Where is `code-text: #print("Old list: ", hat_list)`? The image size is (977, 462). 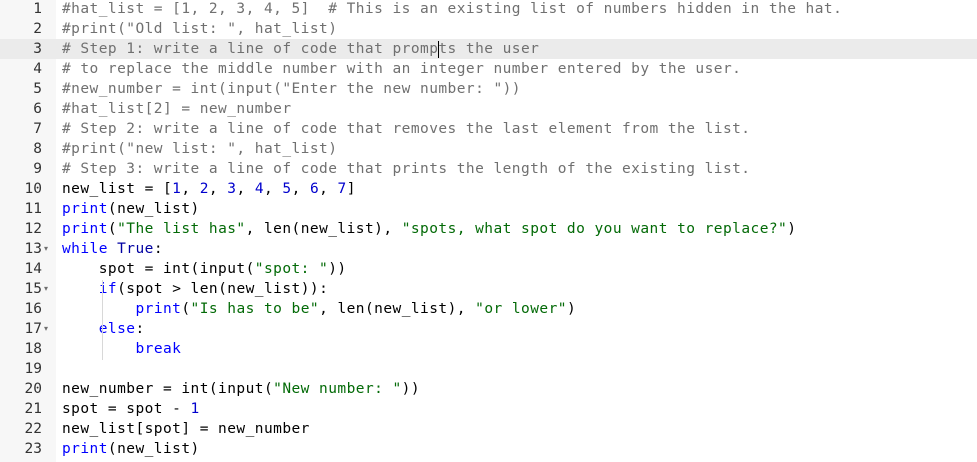
code-text: #print("Old list: ", hat_list) is located at coordinates (199, 29).